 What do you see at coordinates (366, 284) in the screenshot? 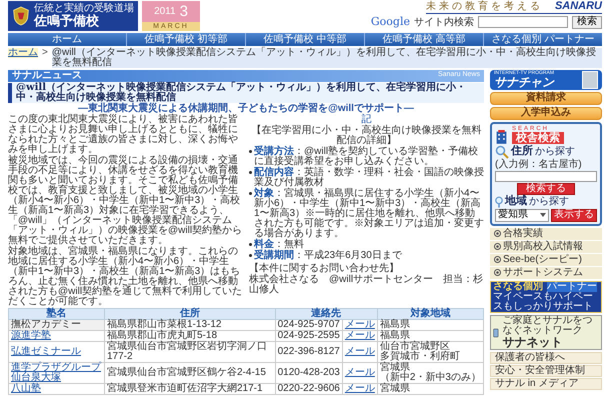
I see `contact-text: 株式会社さなる @willサポートセンター 担当：杉山修人` at bounding box center [366, 284].